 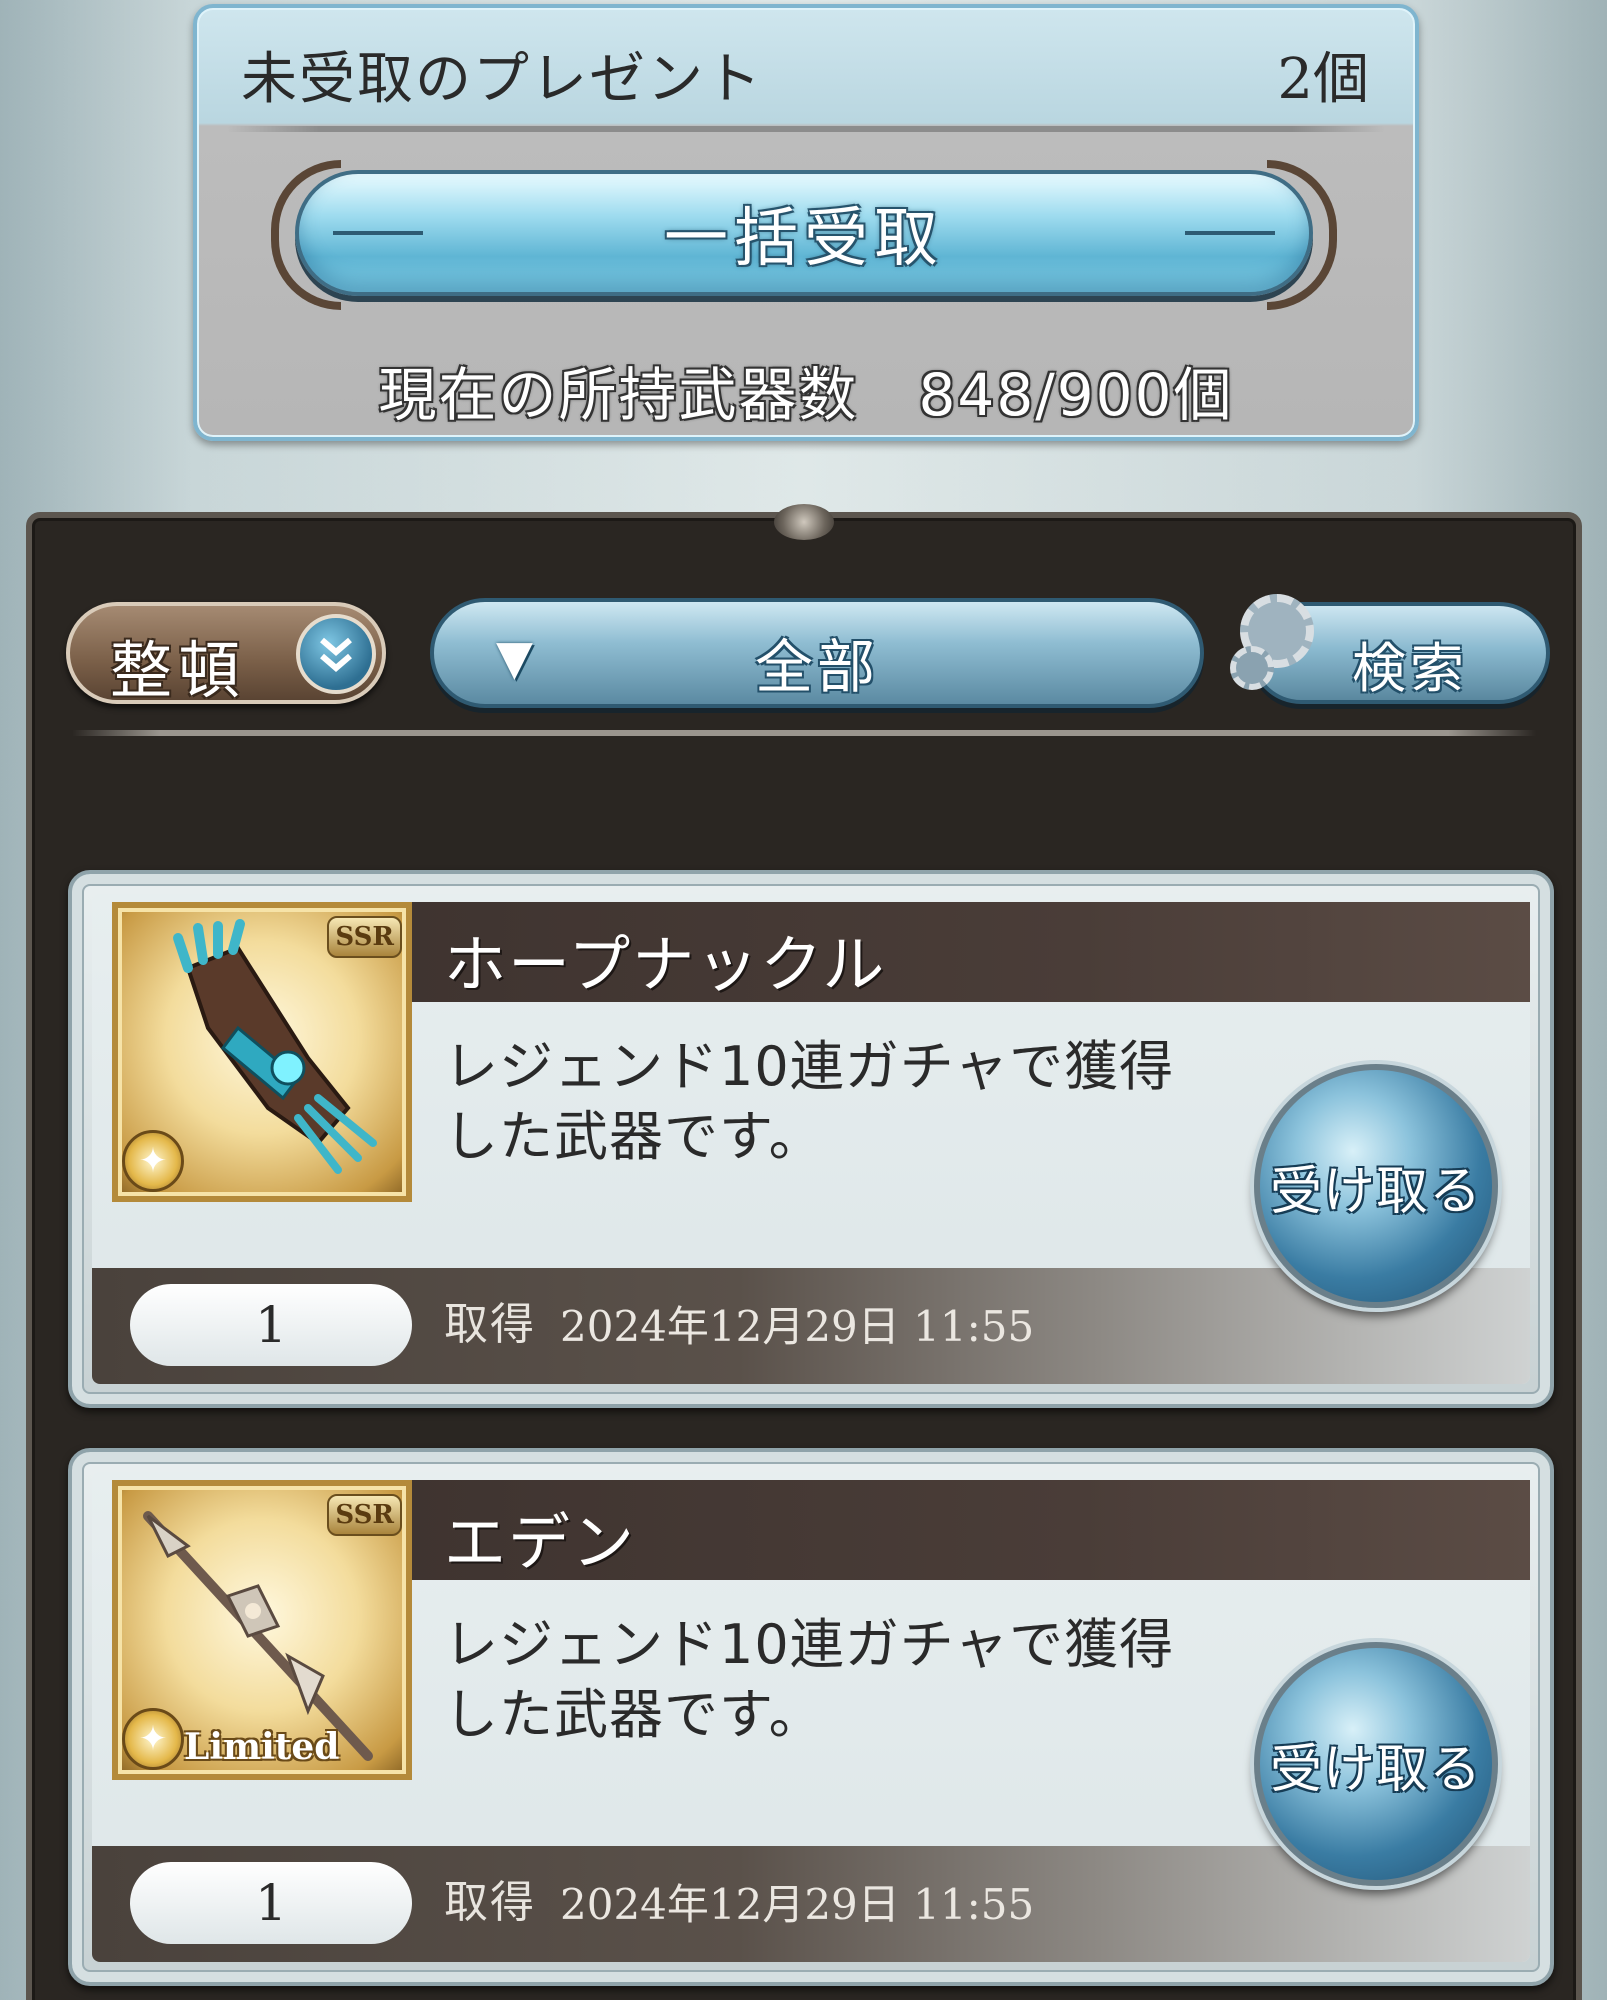 I want to click on search-label: 検索, so click(x=1410, y=668).